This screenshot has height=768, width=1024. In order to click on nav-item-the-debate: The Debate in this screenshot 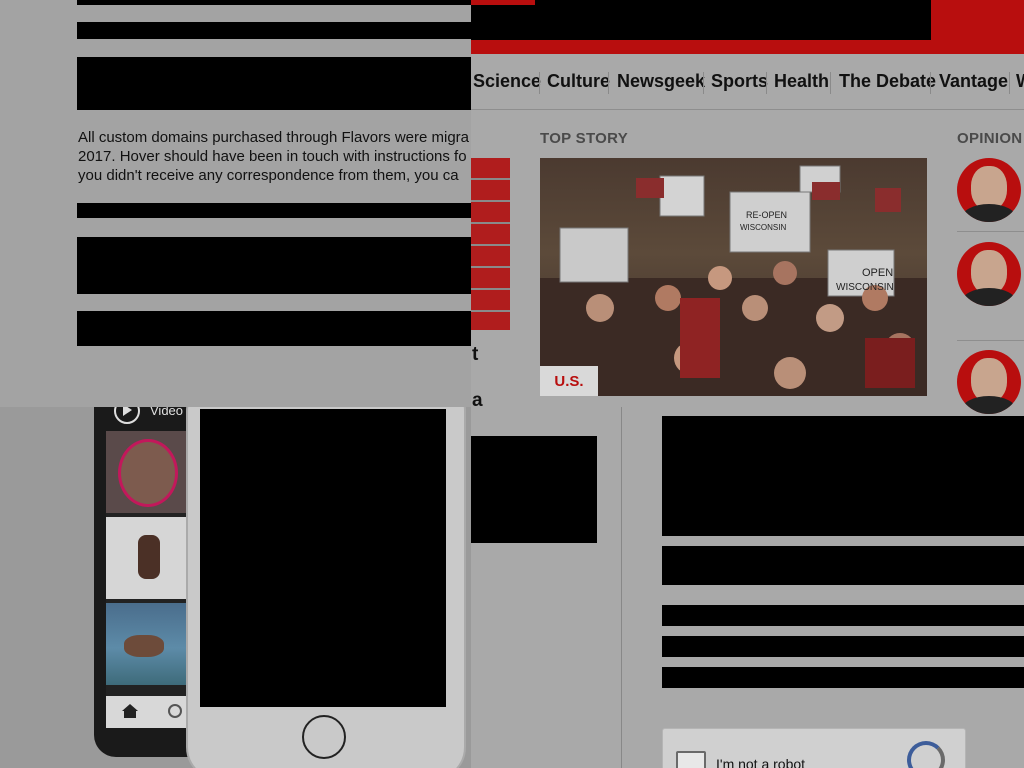, I will do `click(887, 81)`.